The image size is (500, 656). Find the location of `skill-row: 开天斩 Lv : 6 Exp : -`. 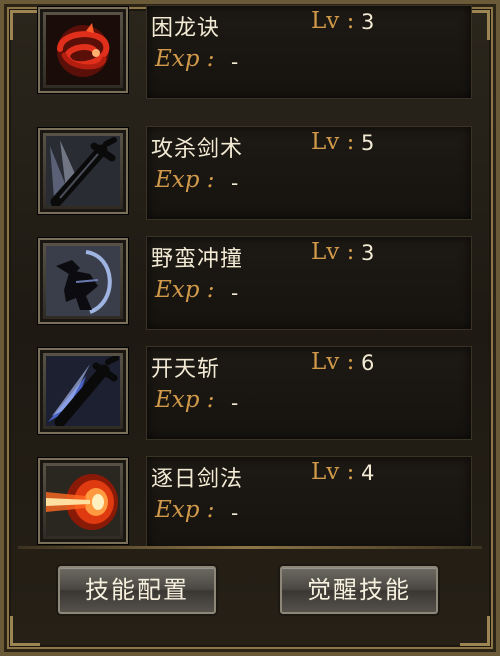

skill-row: 开天斩 Lv : 6 Exp : - is located at coordinates (251, 394).